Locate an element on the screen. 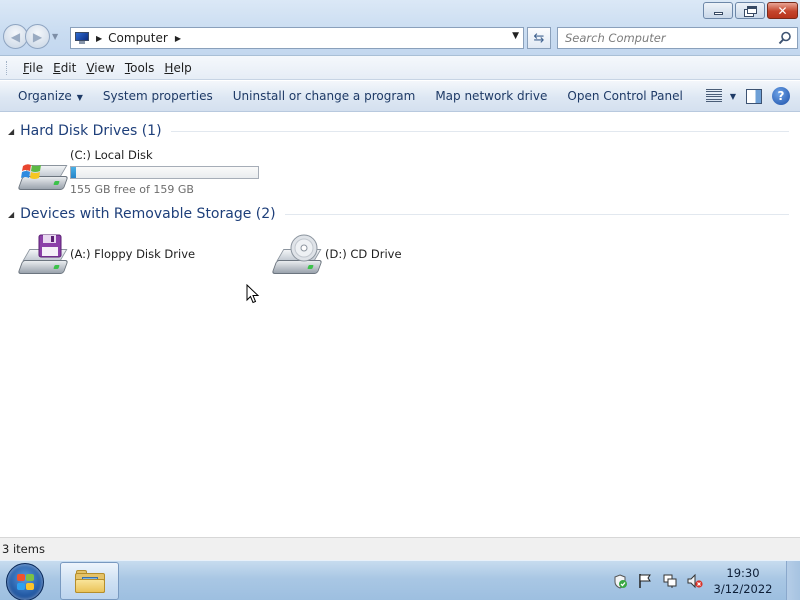  volume-muted-icon is located at coordinates (695, 581).